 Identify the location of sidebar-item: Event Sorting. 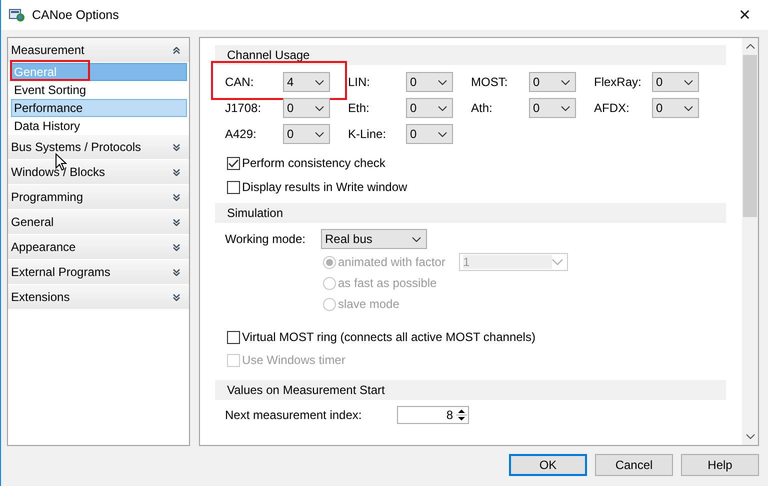
(99, 90).